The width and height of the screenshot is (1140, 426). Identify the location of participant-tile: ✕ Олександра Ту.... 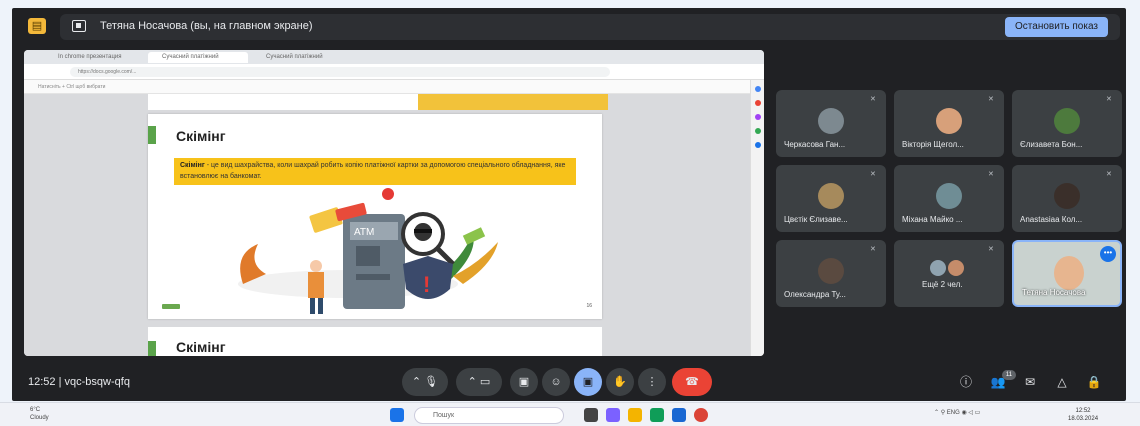
(831, 273).